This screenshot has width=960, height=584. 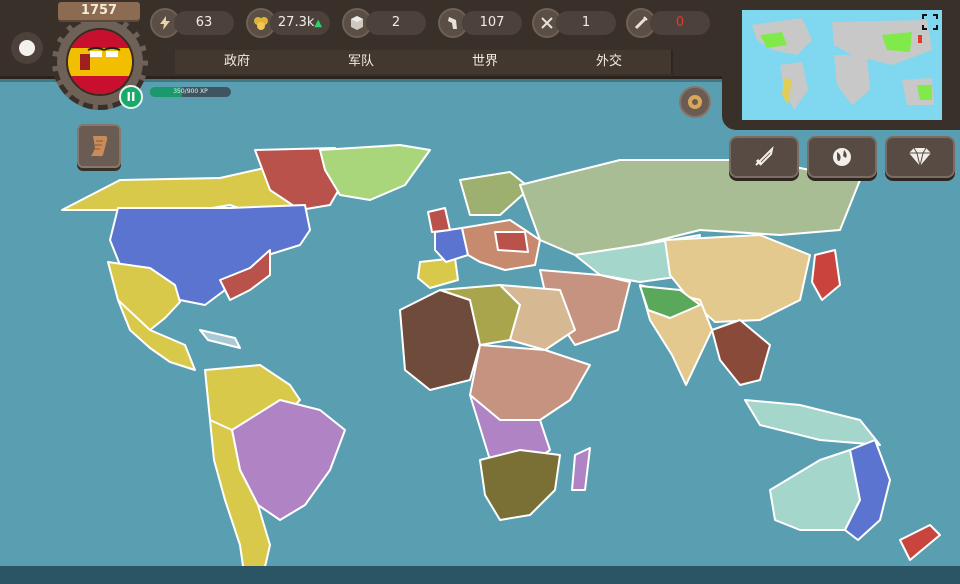 What do you see at coordinates (586, 23) in the screenshot?
I see `stat-industry-value: 1` at bounding box center [586, 23].